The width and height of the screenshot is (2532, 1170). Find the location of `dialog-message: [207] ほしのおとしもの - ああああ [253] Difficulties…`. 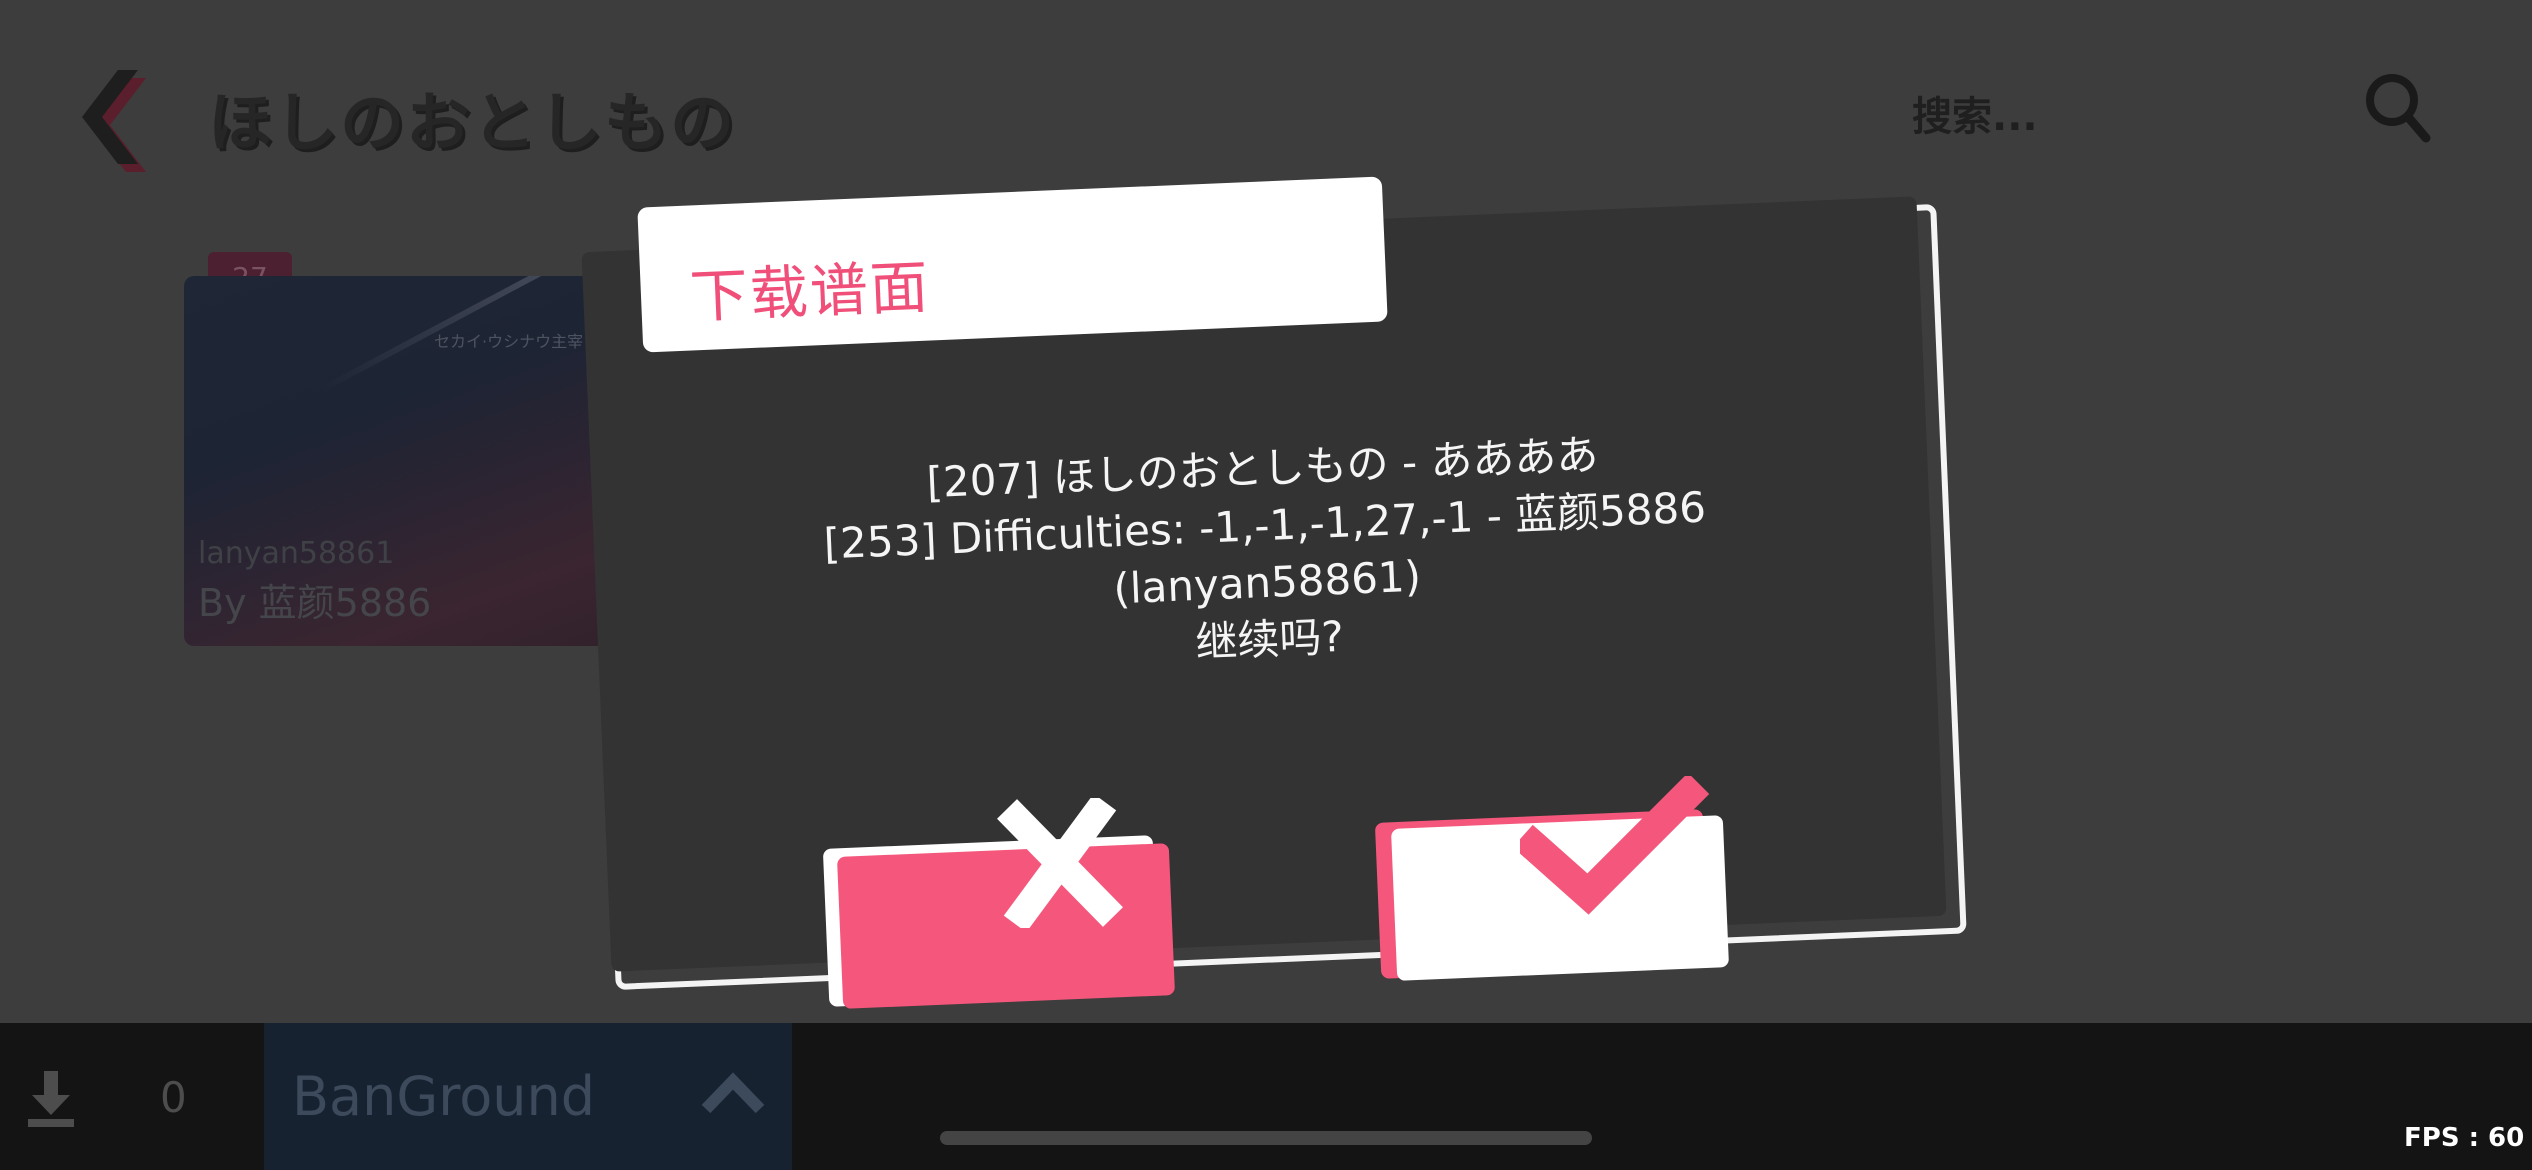

dialog-message: [207] ほしのおとしもの - ああああ [253] Difficulties… is located at coordinates (1266, 554).